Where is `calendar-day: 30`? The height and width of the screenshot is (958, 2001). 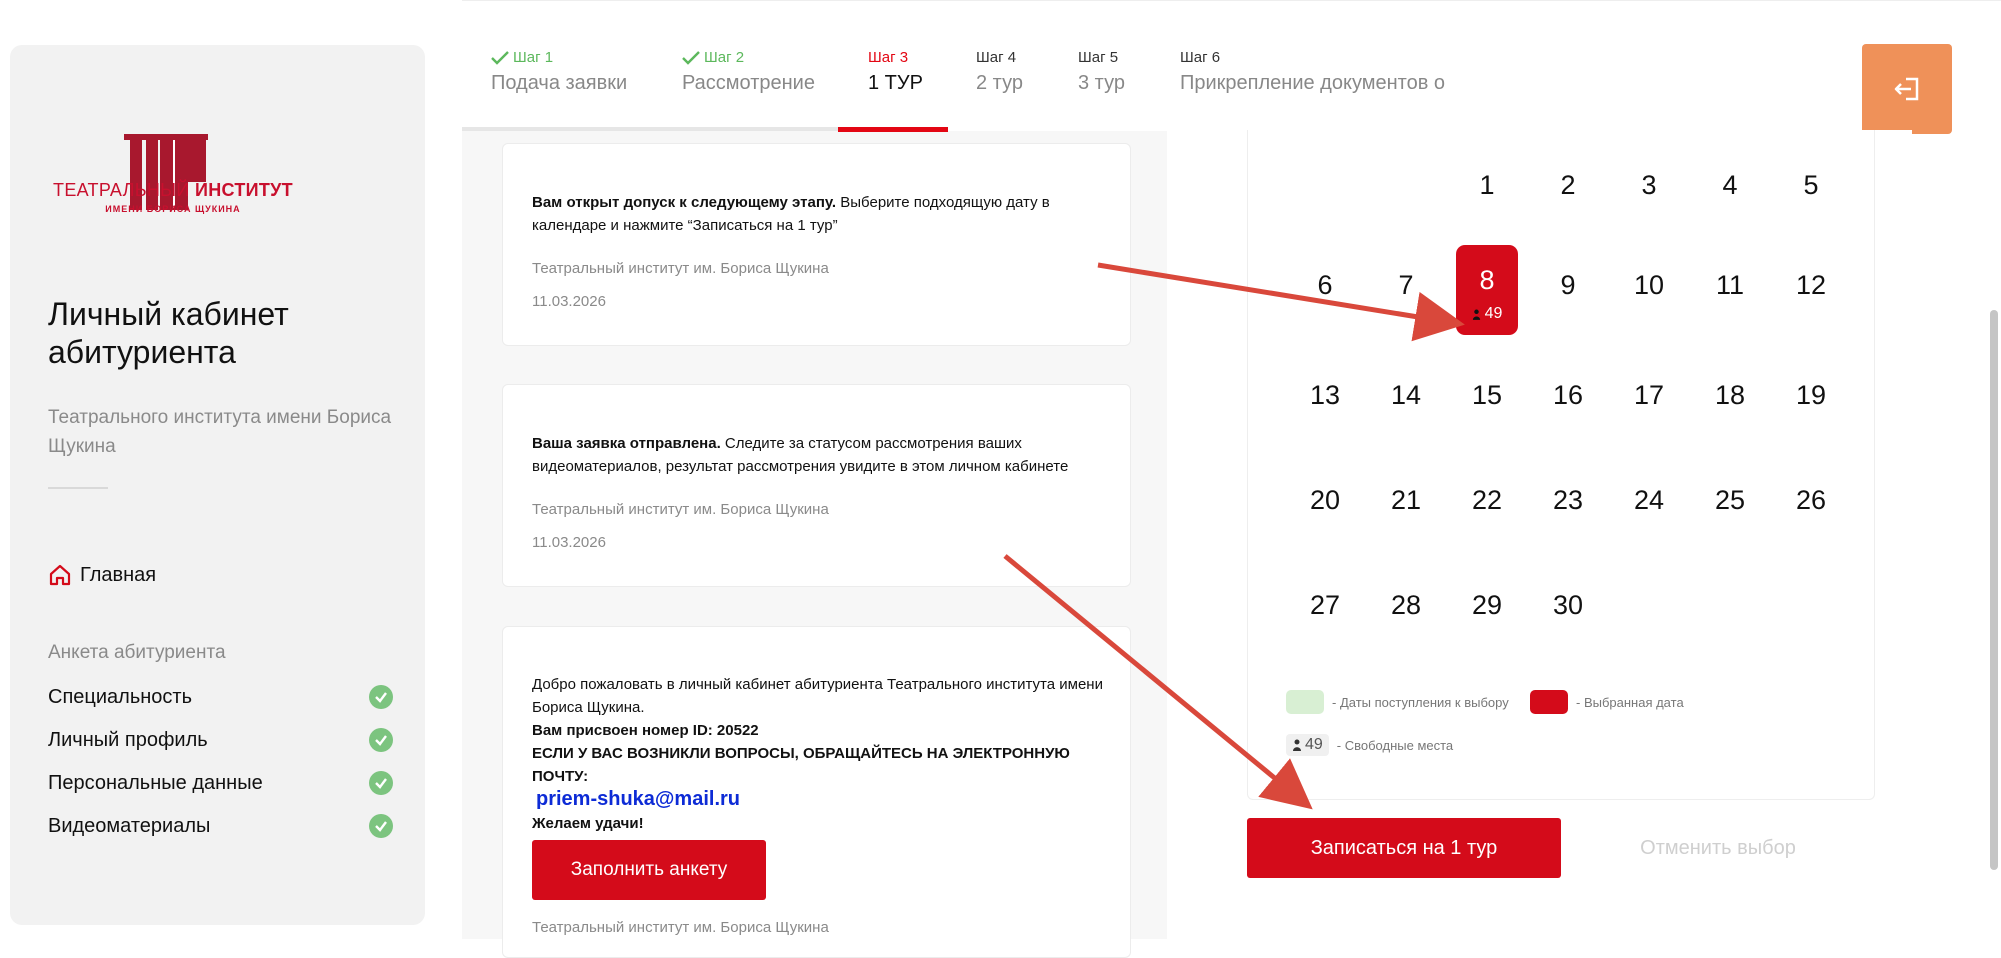
calendar-day: 30 is located at coordinates (1568, 620).